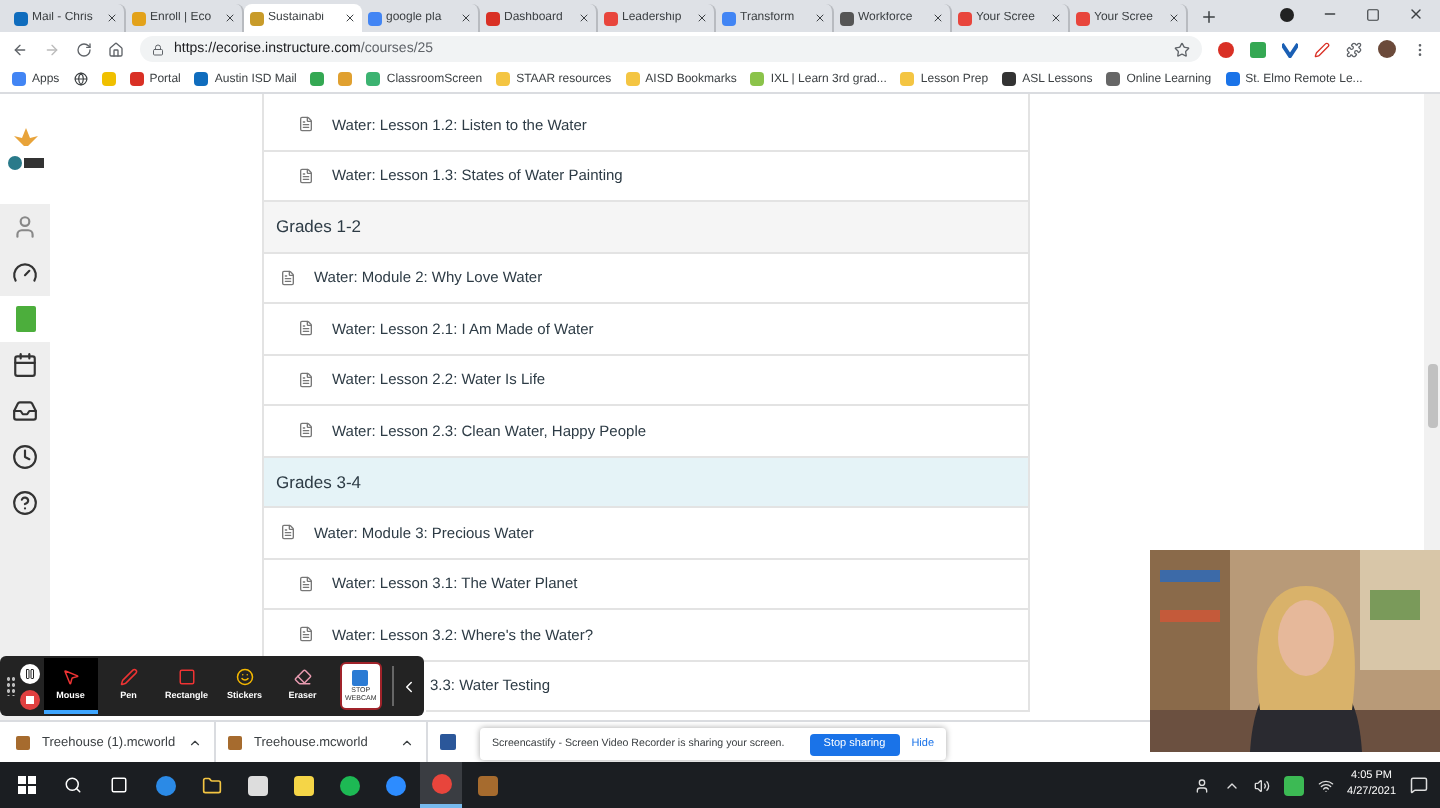 The image size is (1440, 808). Describe the element at coordinates (646, 482) in the screenshot. I see `module-header: Grades 3-4` at that location.